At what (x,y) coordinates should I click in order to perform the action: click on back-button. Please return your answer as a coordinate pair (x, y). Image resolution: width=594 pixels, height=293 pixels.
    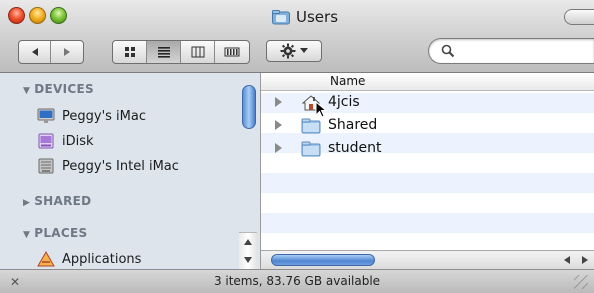
    Looking at the image, I should click on (35, 52).